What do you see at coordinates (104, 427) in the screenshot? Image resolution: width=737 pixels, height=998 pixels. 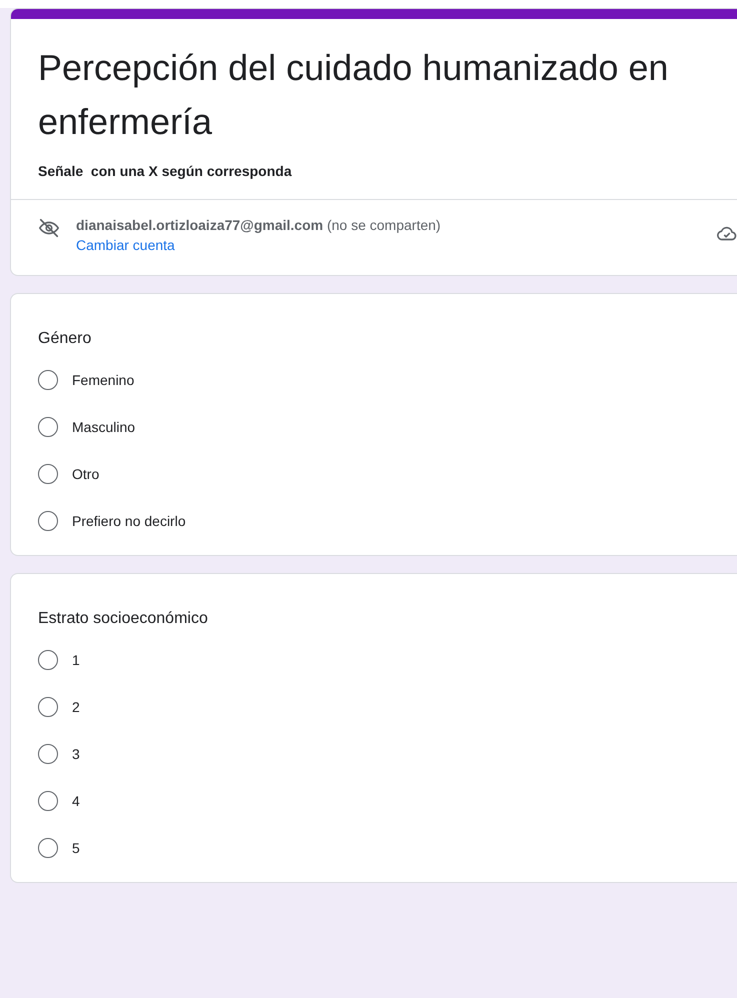 I see `option-label: Masculino` at bounding box center [104, 427].